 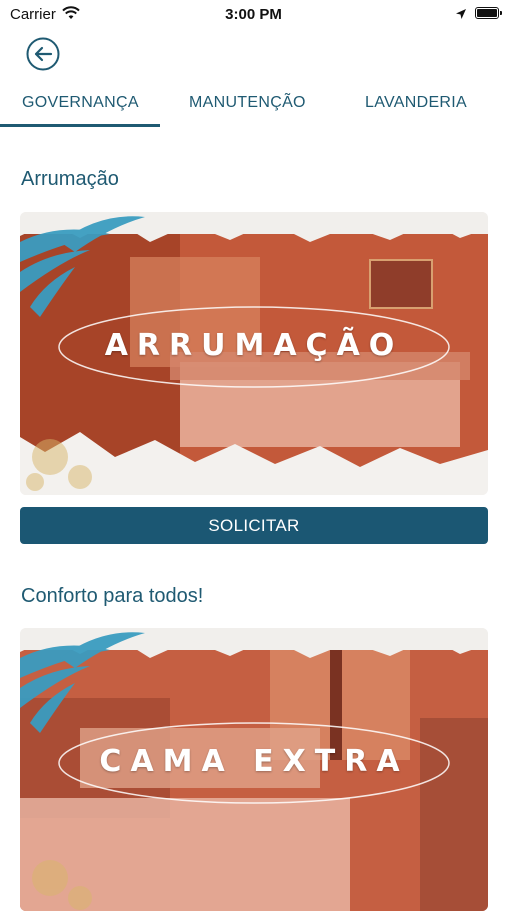 I want to click on section-title-conforto: Conforto para todos!, so click(x=112, y=596).